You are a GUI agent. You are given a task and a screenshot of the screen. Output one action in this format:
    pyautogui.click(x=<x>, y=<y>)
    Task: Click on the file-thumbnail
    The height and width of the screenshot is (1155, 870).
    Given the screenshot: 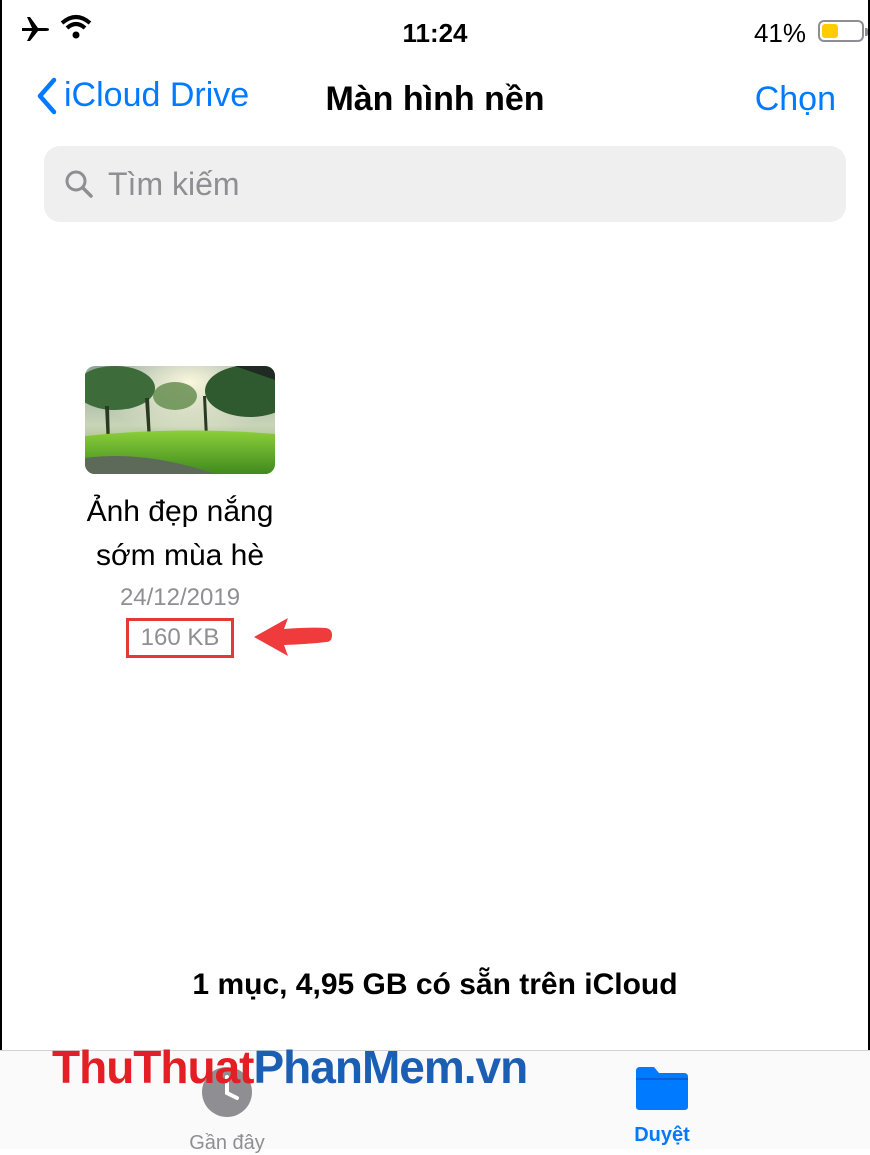 What is the action you would take?
    pyautogui.click(x=180, y=420)
    